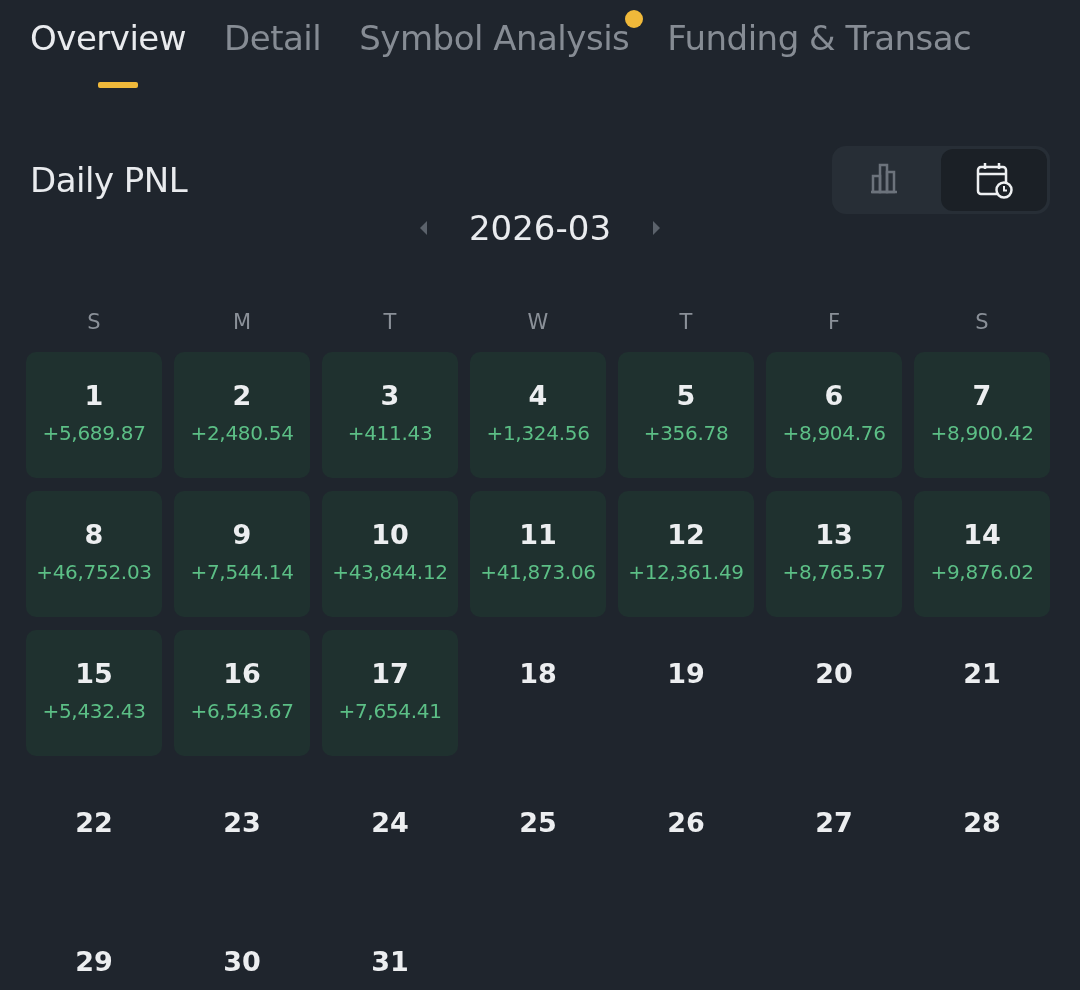 Image resolution: width=1080 pixels, height=990 pixels. I want to click on day-number: 5, so click(686, 395).